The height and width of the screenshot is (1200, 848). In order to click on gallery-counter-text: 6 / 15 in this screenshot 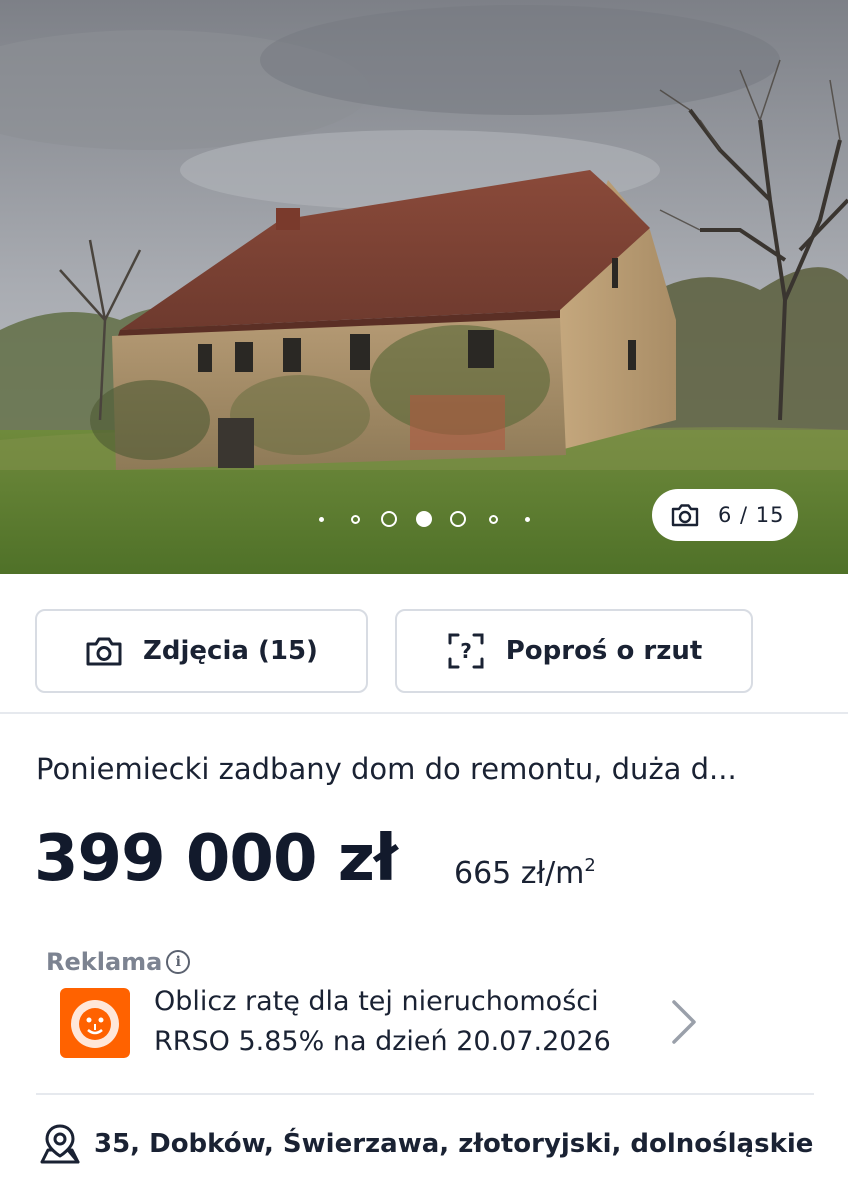, I will do `click(751, 515)`.